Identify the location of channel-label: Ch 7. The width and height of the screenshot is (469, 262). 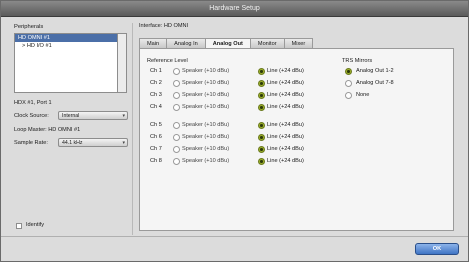
(156, 149).